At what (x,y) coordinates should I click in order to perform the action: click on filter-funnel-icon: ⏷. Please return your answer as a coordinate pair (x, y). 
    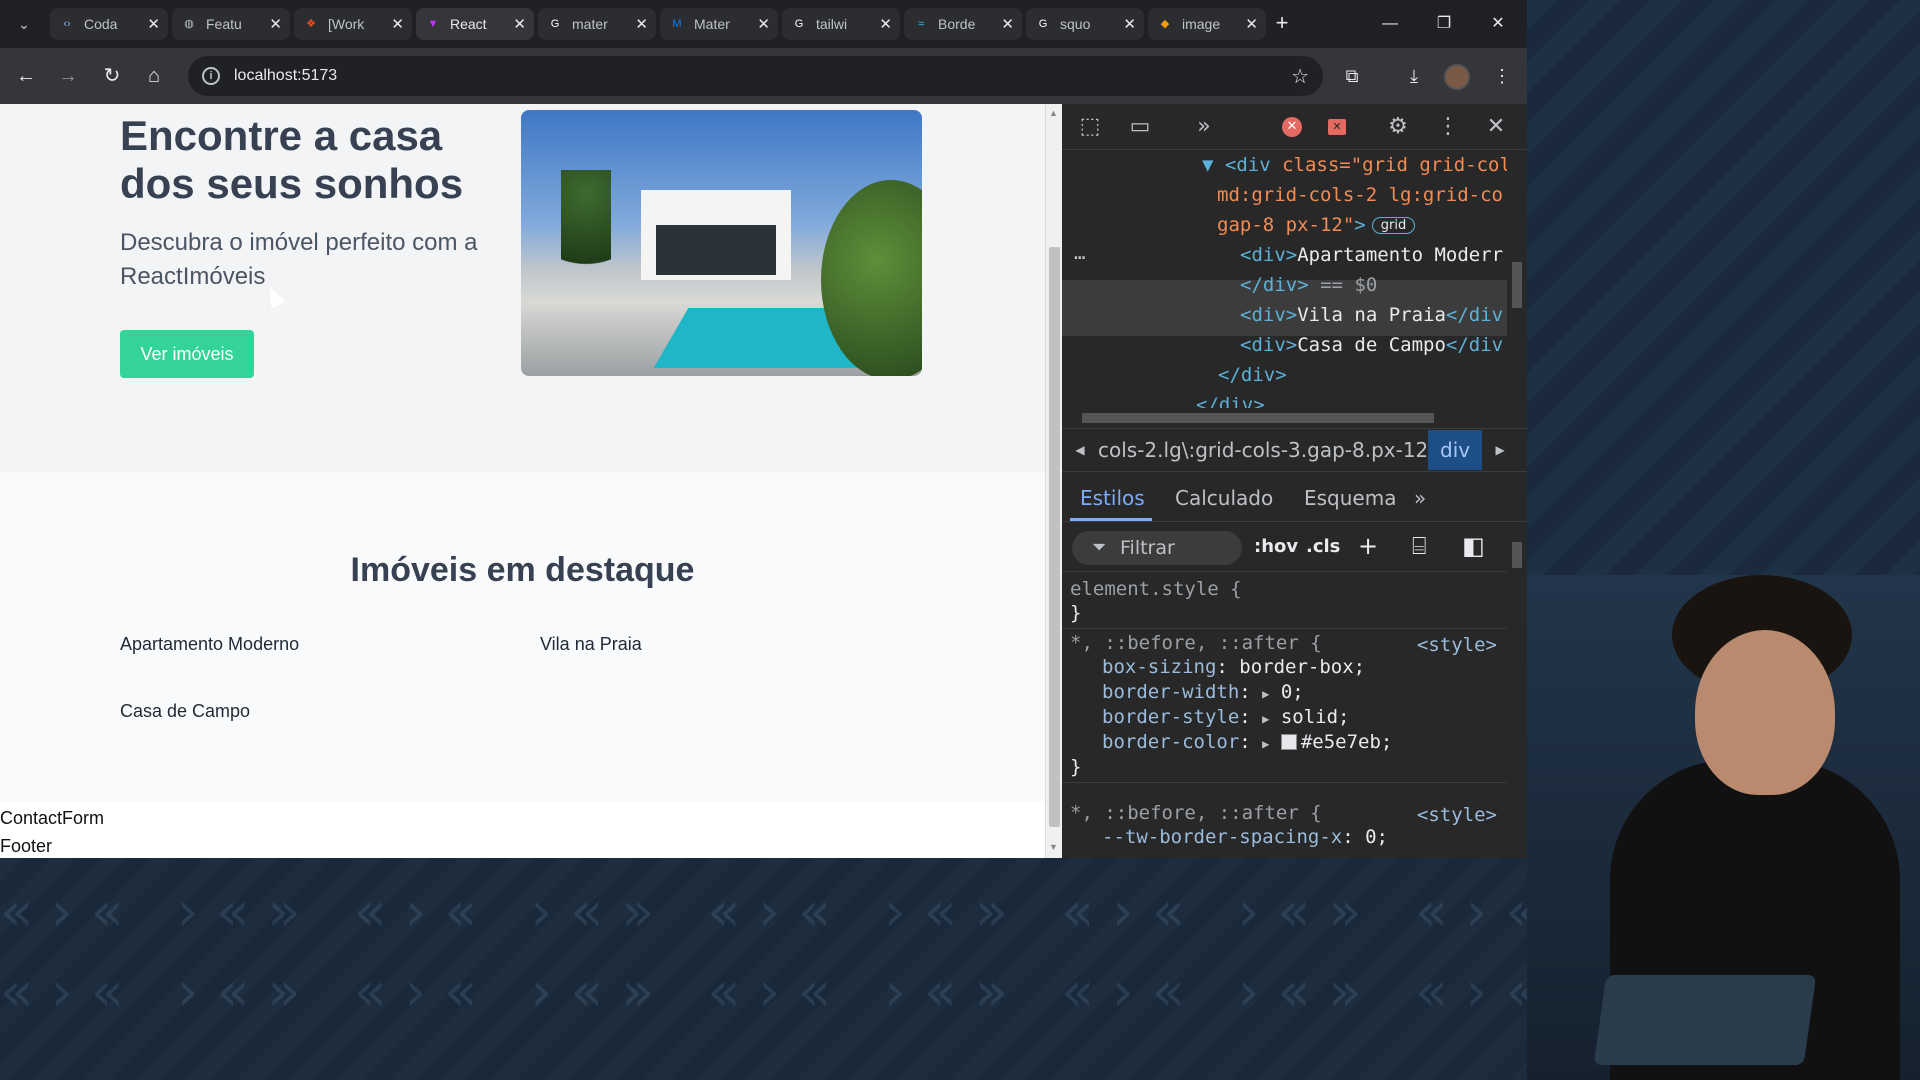
    Looking at the image, I should click on (1099, 547).